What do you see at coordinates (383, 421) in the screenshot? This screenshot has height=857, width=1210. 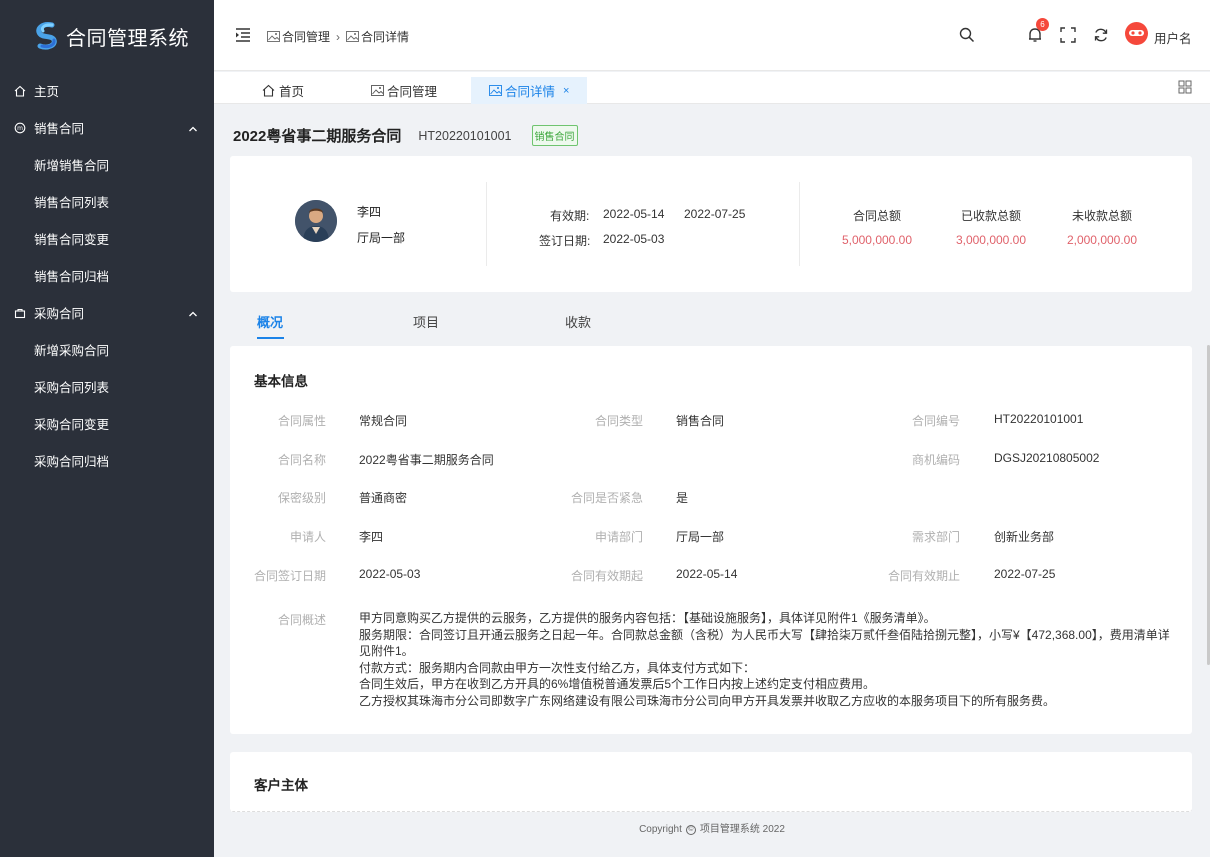 I see `field-value: 常规合同` at bounding box center [383, 421].